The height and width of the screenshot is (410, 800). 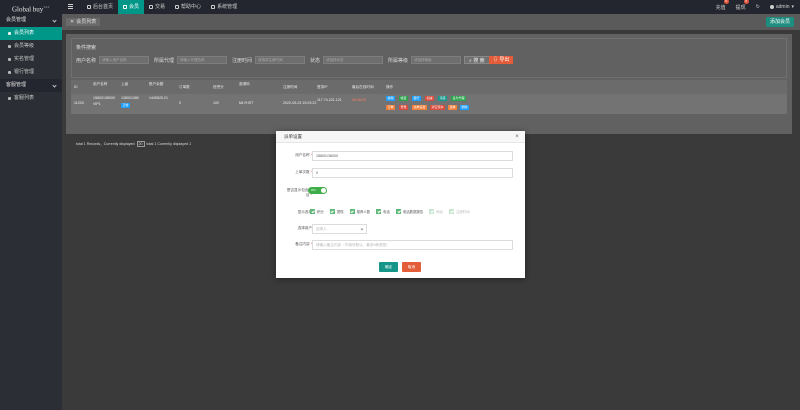 I want to click on remark-field: 请输入备注内容（不填写默认，最多5种类型）, so click(x=412, y=245).